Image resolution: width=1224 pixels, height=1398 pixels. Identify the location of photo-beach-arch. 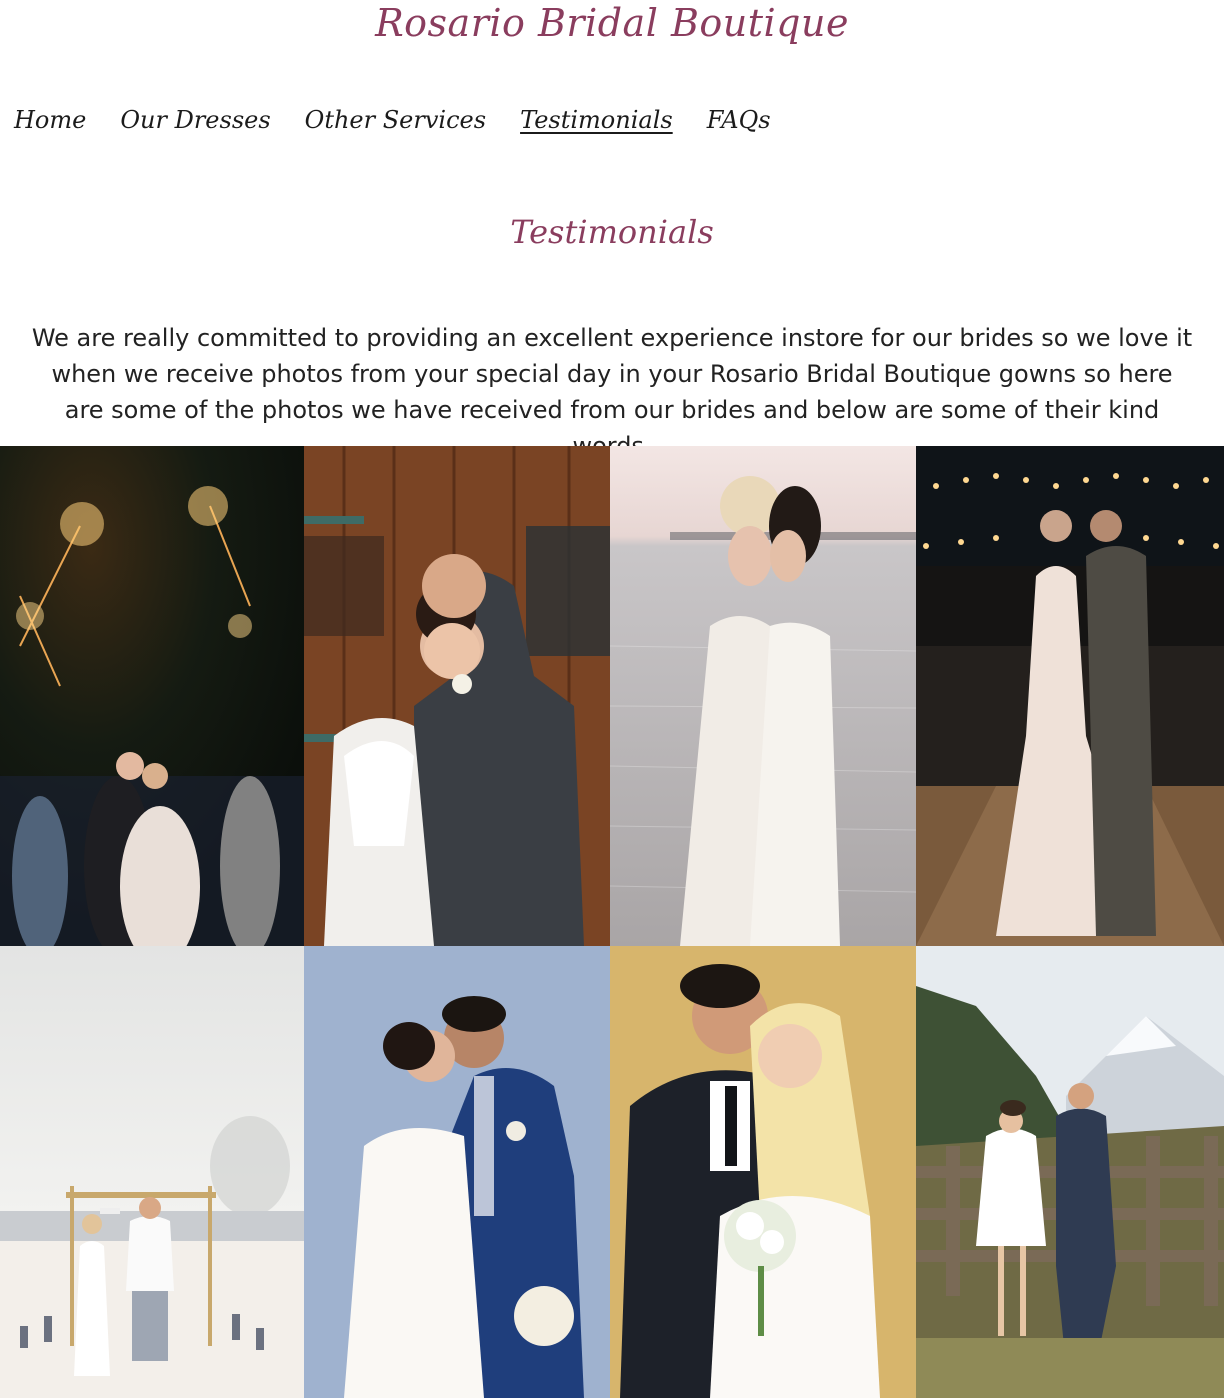
(152, 1172).